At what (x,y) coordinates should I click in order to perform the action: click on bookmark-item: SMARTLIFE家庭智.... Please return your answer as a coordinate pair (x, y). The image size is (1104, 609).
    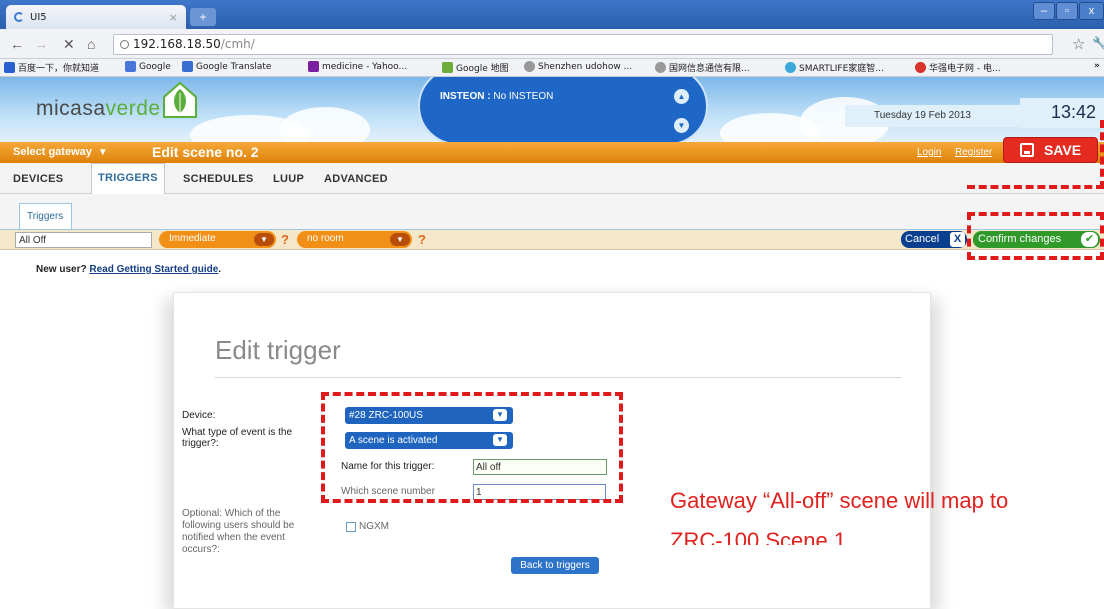
    Looking at the image, I should click on (834, 67).